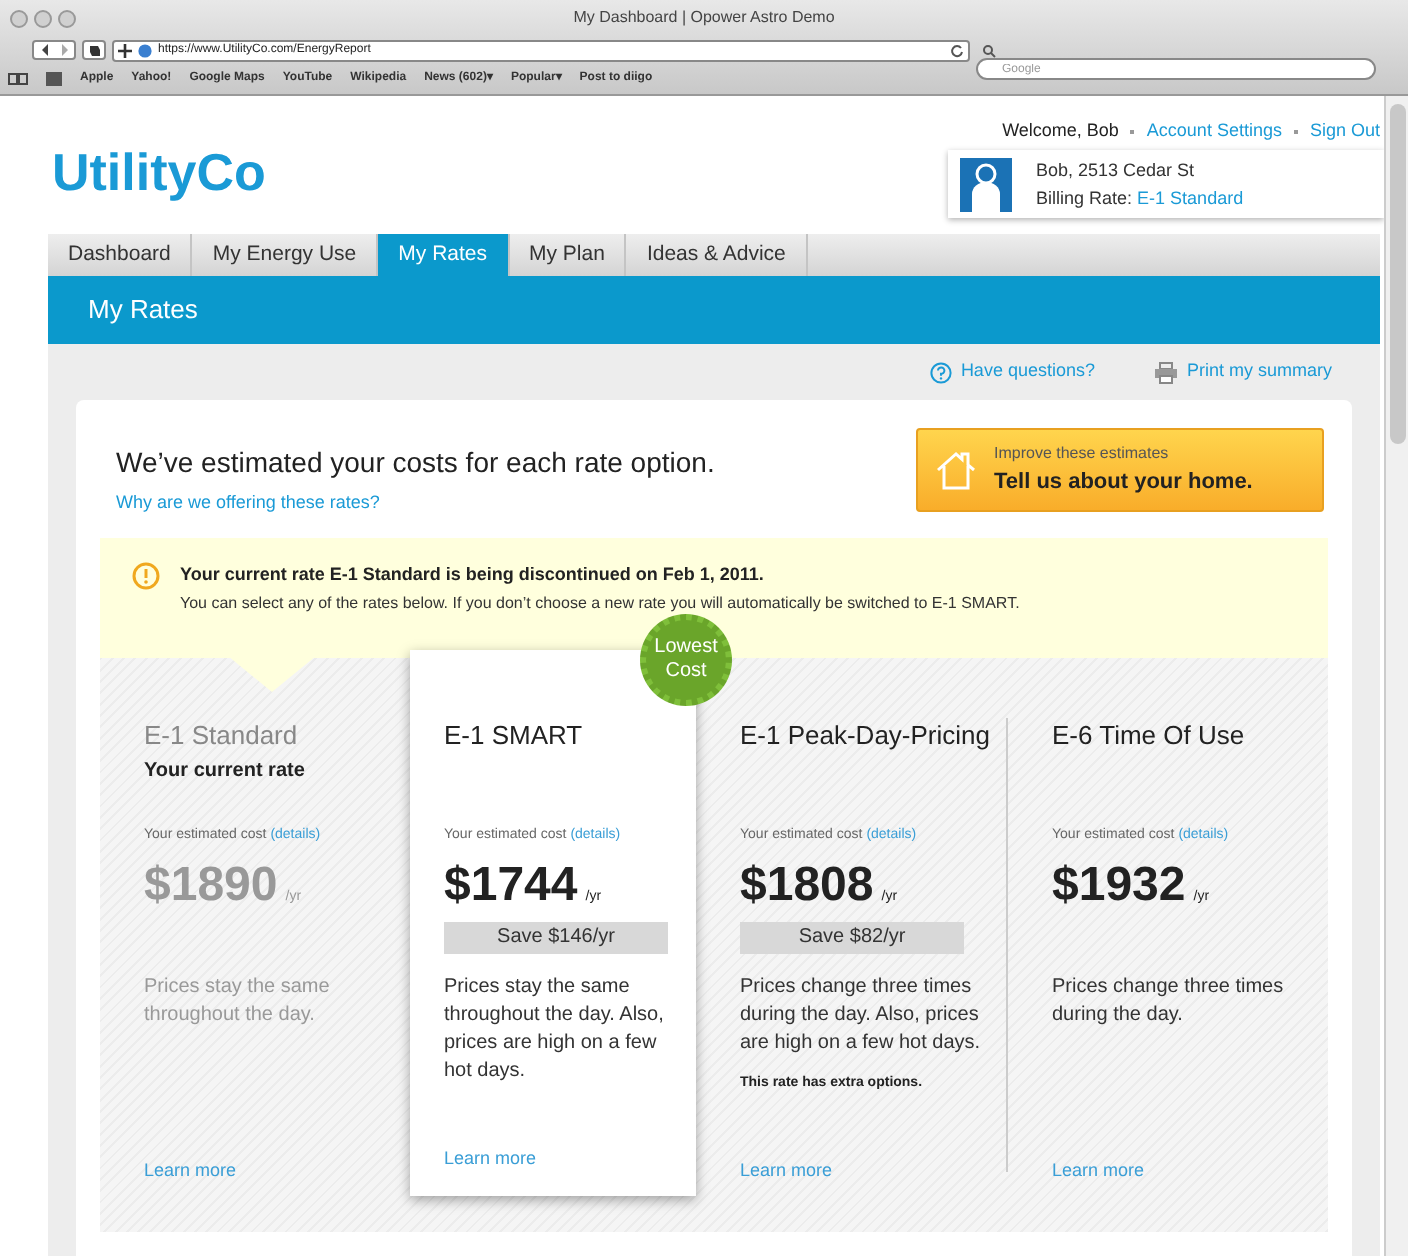 This screenshot has height=1256, width=1408. I want to click on warning-icon, so click(146, 575).